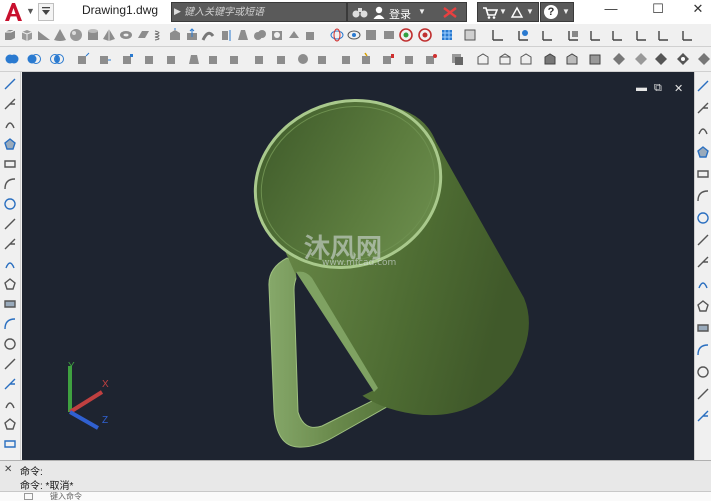 This screenshot has height=501, width=711. What do you see at coordinates (128, 59) in the screenshot?
I see `offset-faces-icon` at bounding box center [128, 59].